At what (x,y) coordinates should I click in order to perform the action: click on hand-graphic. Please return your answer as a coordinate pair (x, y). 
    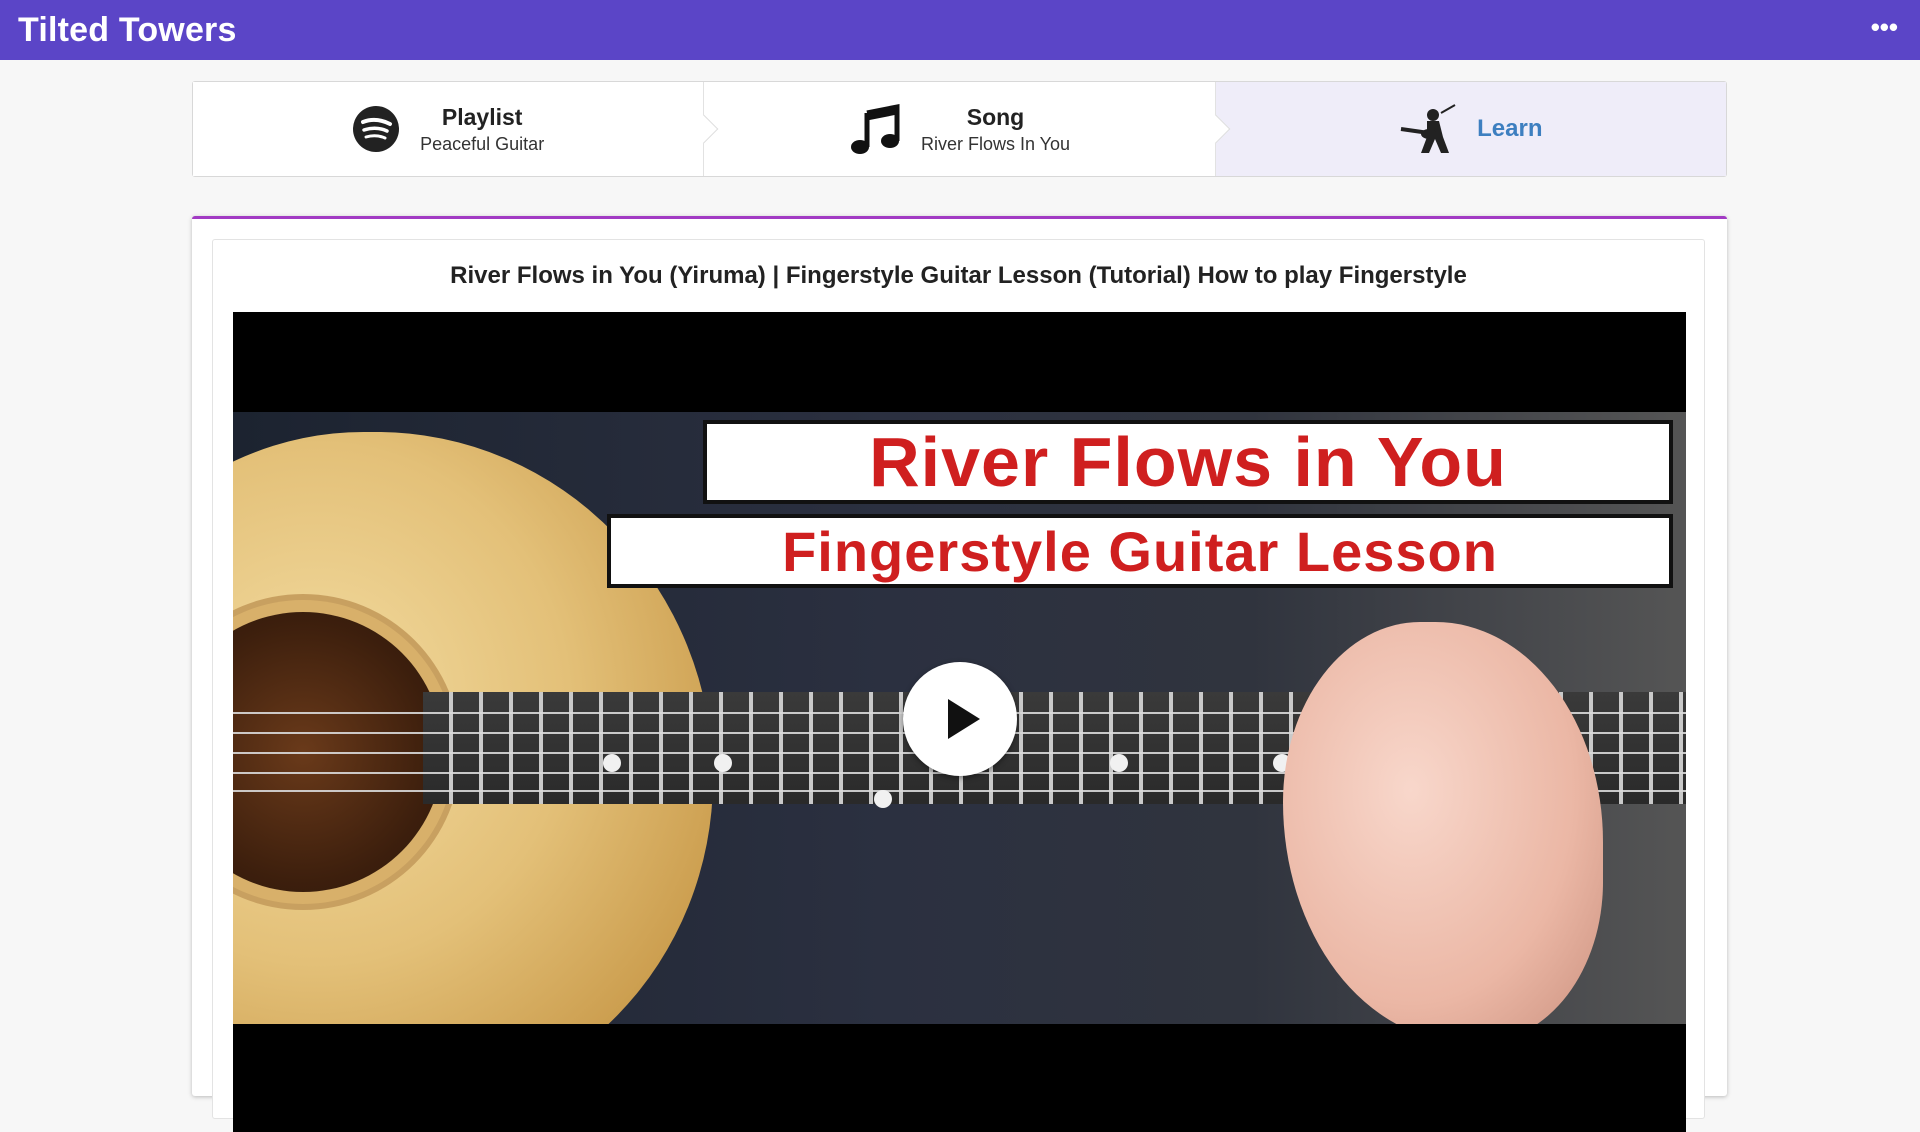
    Looking at the image, I should click on (1443, 823).